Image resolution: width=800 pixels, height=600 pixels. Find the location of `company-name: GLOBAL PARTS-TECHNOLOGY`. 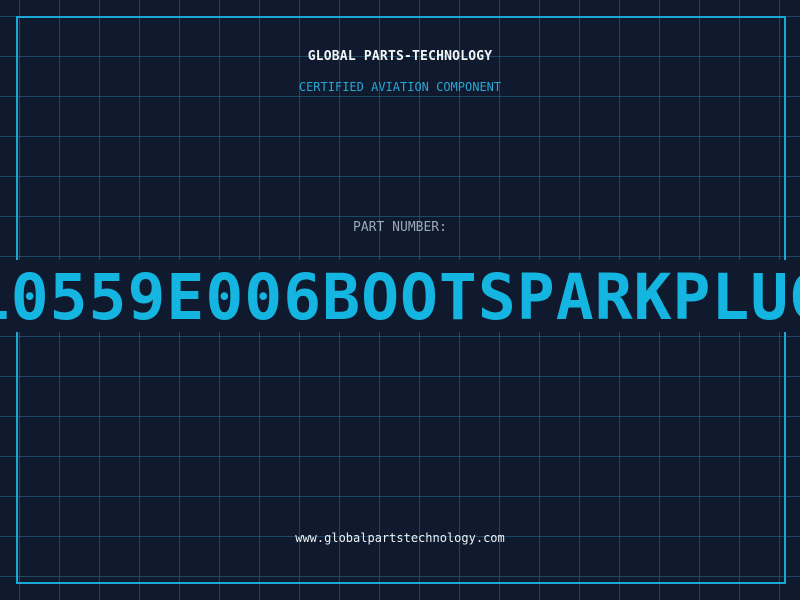

company-name: GLOBAL PARTS-TECHNOLOGY is located at coordinates (400, 56).